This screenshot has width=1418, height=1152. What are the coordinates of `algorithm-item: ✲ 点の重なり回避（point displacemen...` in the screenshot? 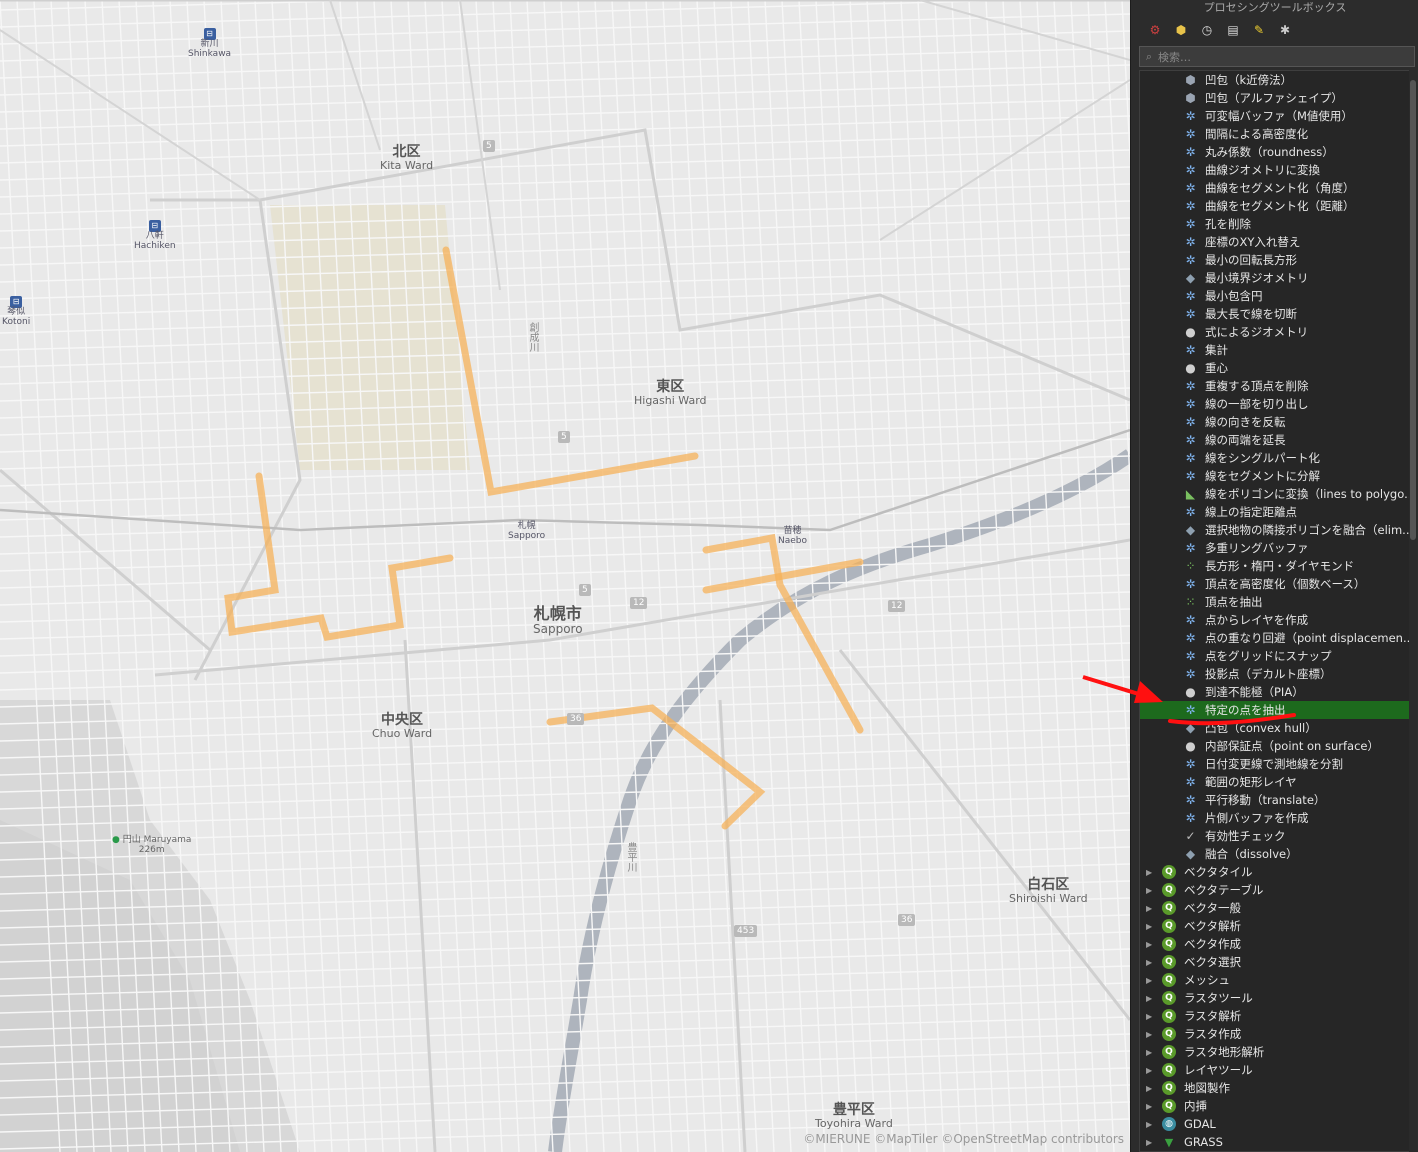 It's located at (1275, 638).